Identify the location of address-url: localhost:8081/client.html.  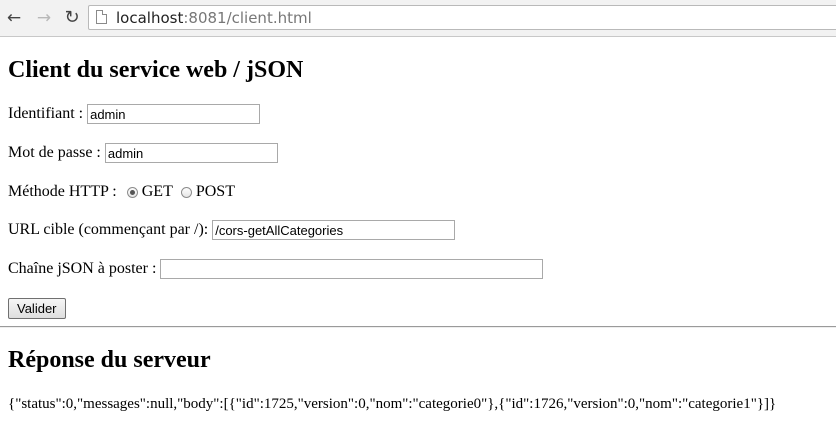
(214, 18).